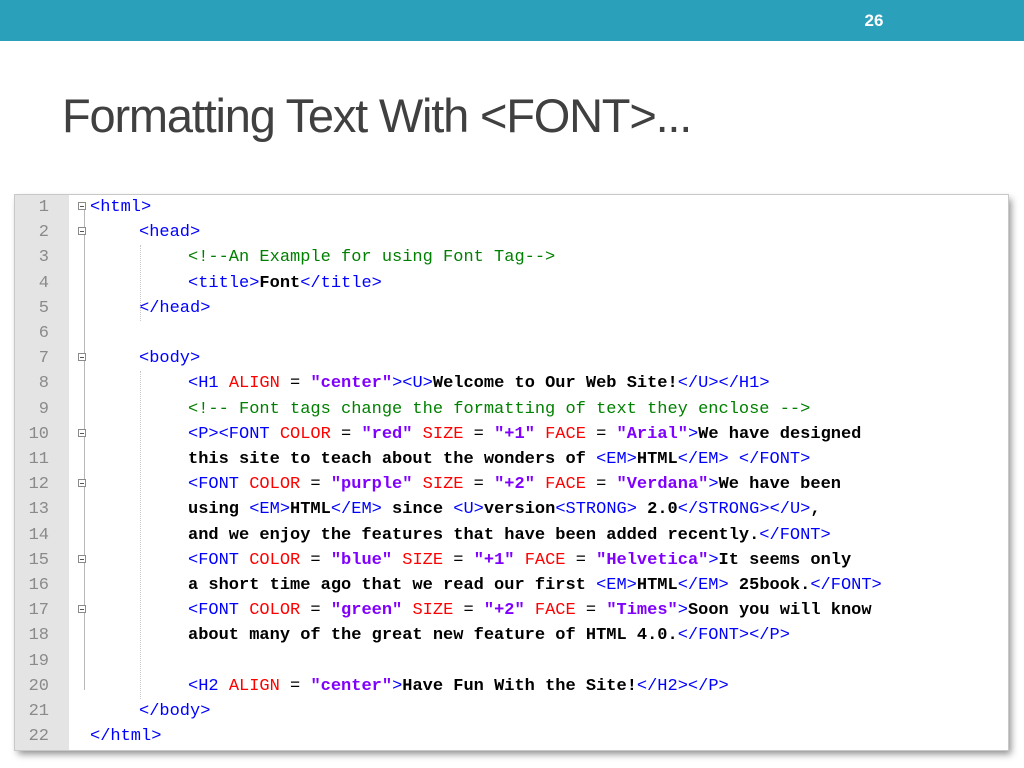 This screenshot has height=768, width=1024. What do you see at coordinates (511, 333) in the screenshot?
I see `code-line: 6` at bounding box center [511, 333].